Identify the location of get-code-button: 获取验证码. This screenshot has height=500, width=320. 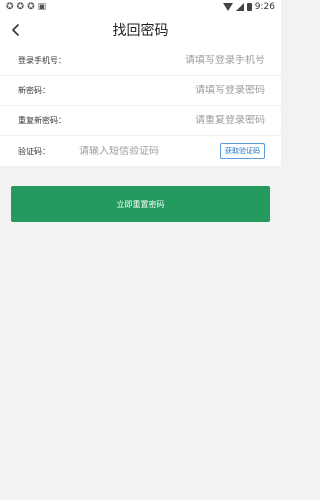
(242, 151).